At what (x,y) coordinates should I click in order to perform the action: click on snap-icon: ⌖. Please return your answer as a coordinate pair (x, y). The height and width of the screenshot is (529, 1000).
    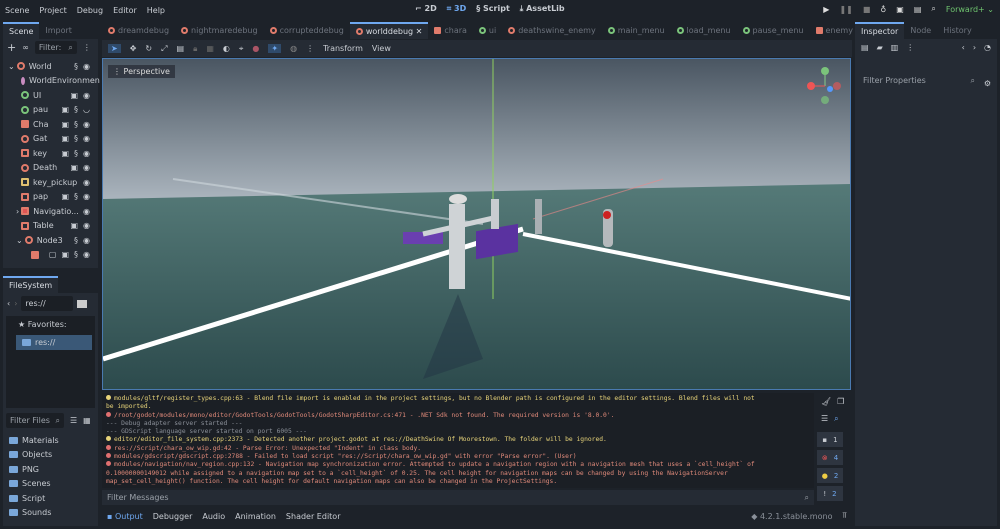
    Looking at the image, I should click on (241, 49).